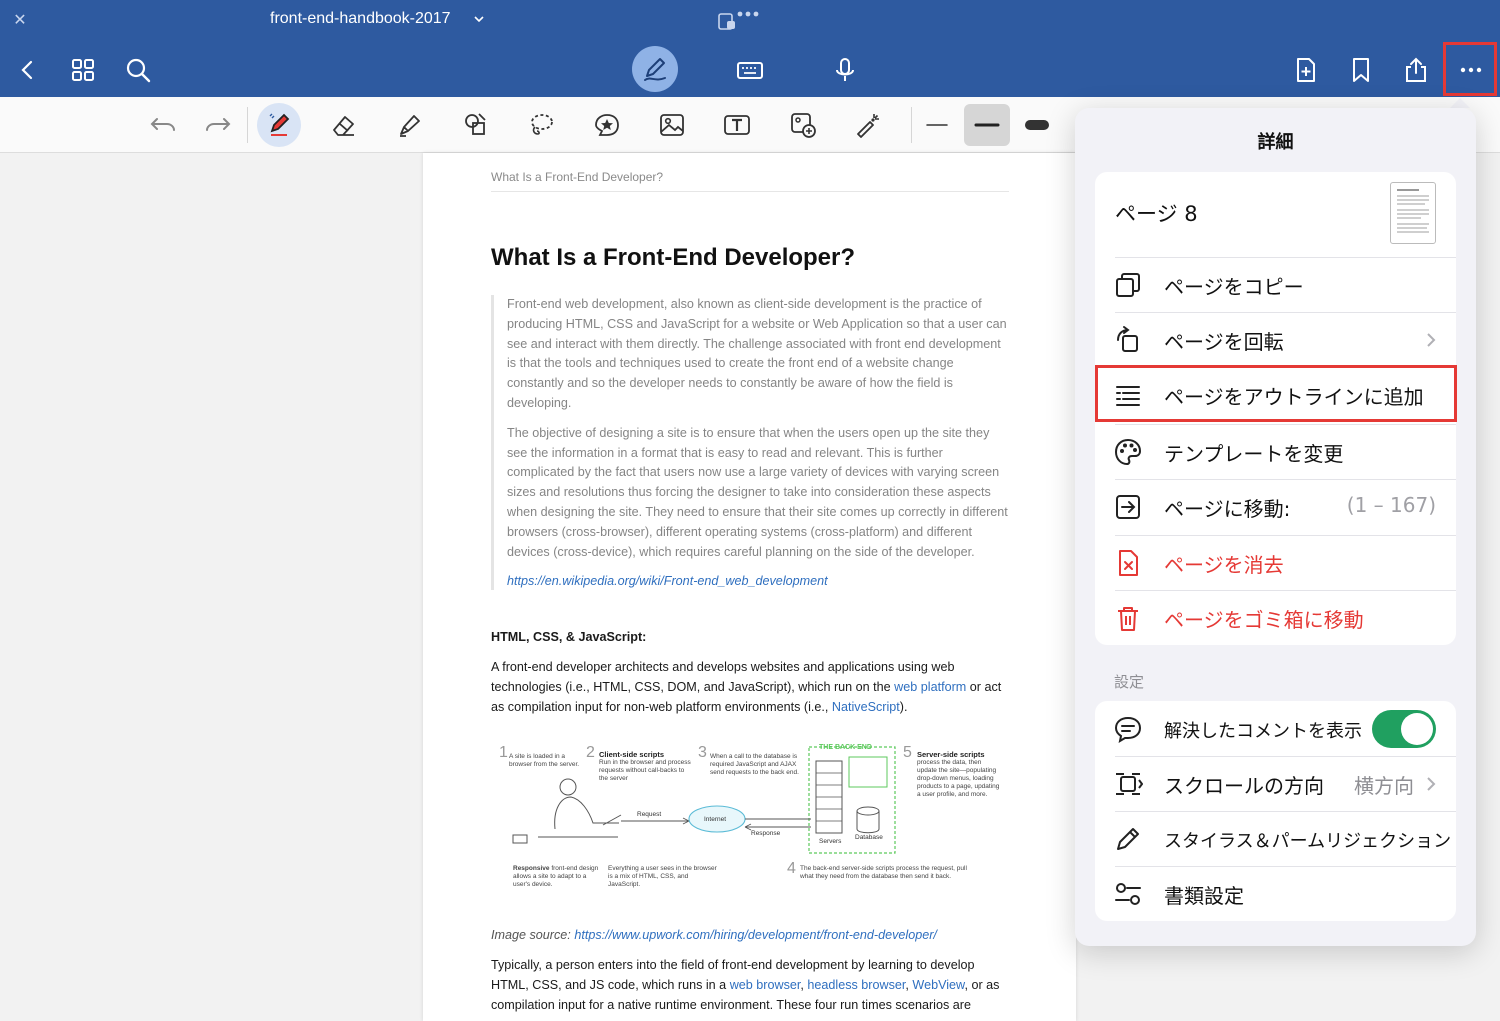 This screenshot has height=1021, width=1500. I want to click on current-page-row: ページ 8, so click(1275, 214).